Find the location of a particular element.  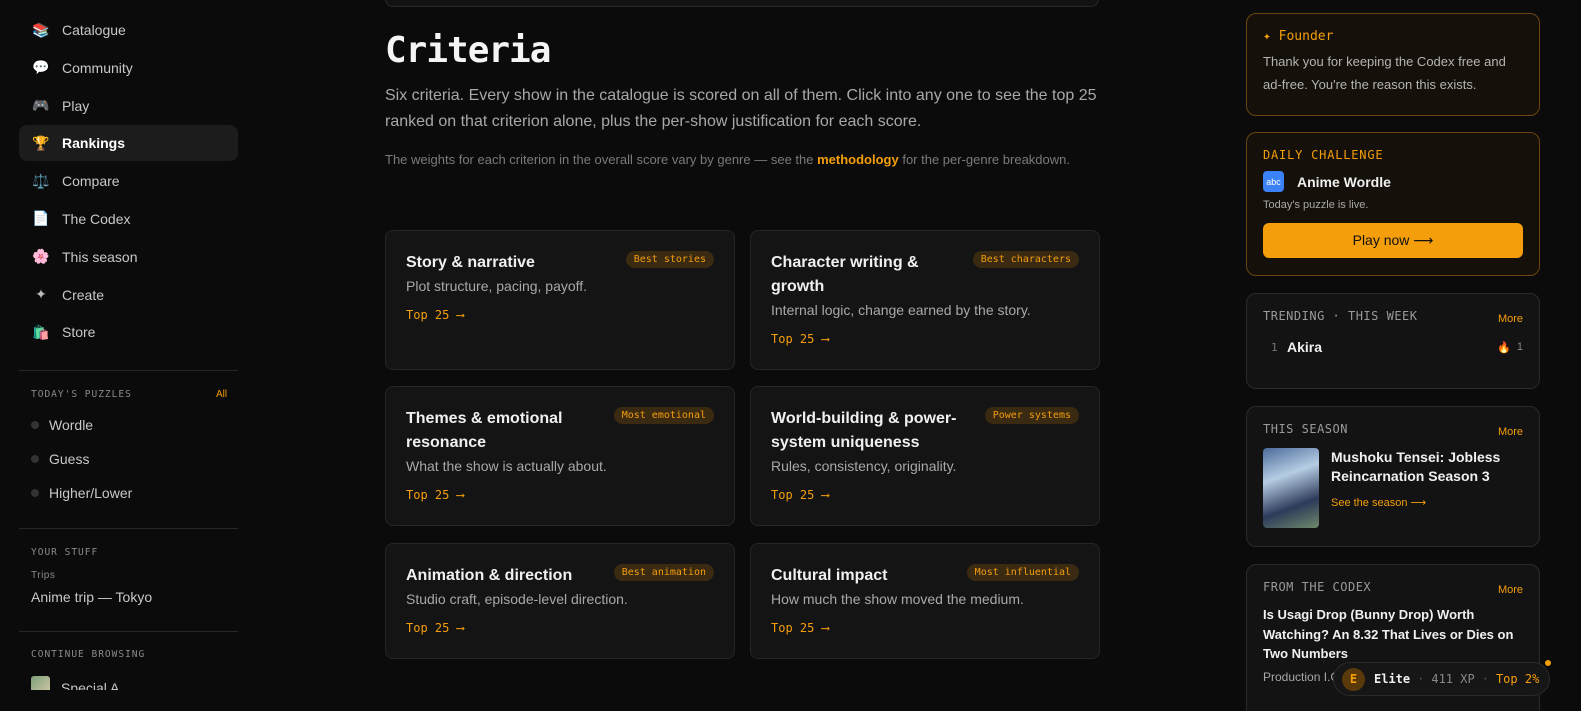

trip-link: Anime trip — Tokyo is located at coordinates (91, 597).